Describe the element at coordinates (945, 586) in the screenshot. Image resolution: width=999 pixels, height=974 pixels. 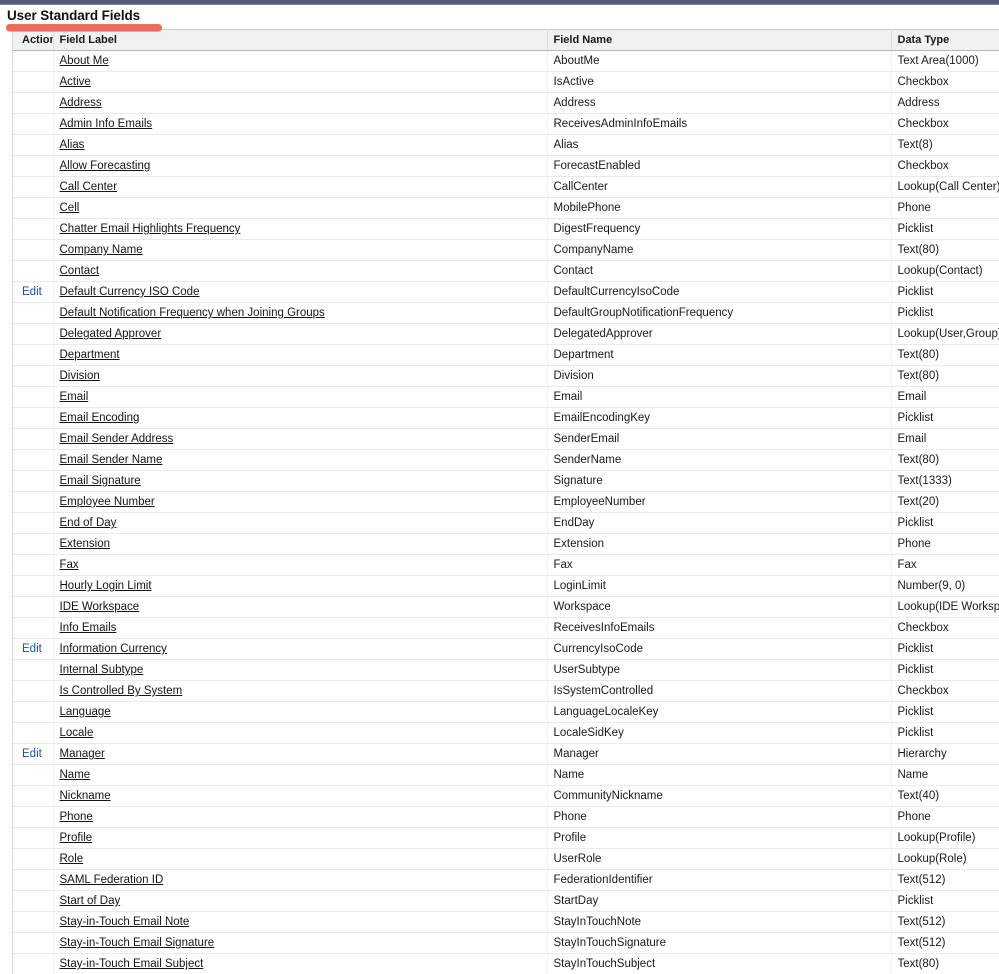
I see `cell-data-type: Number(9, 0)` at that location.